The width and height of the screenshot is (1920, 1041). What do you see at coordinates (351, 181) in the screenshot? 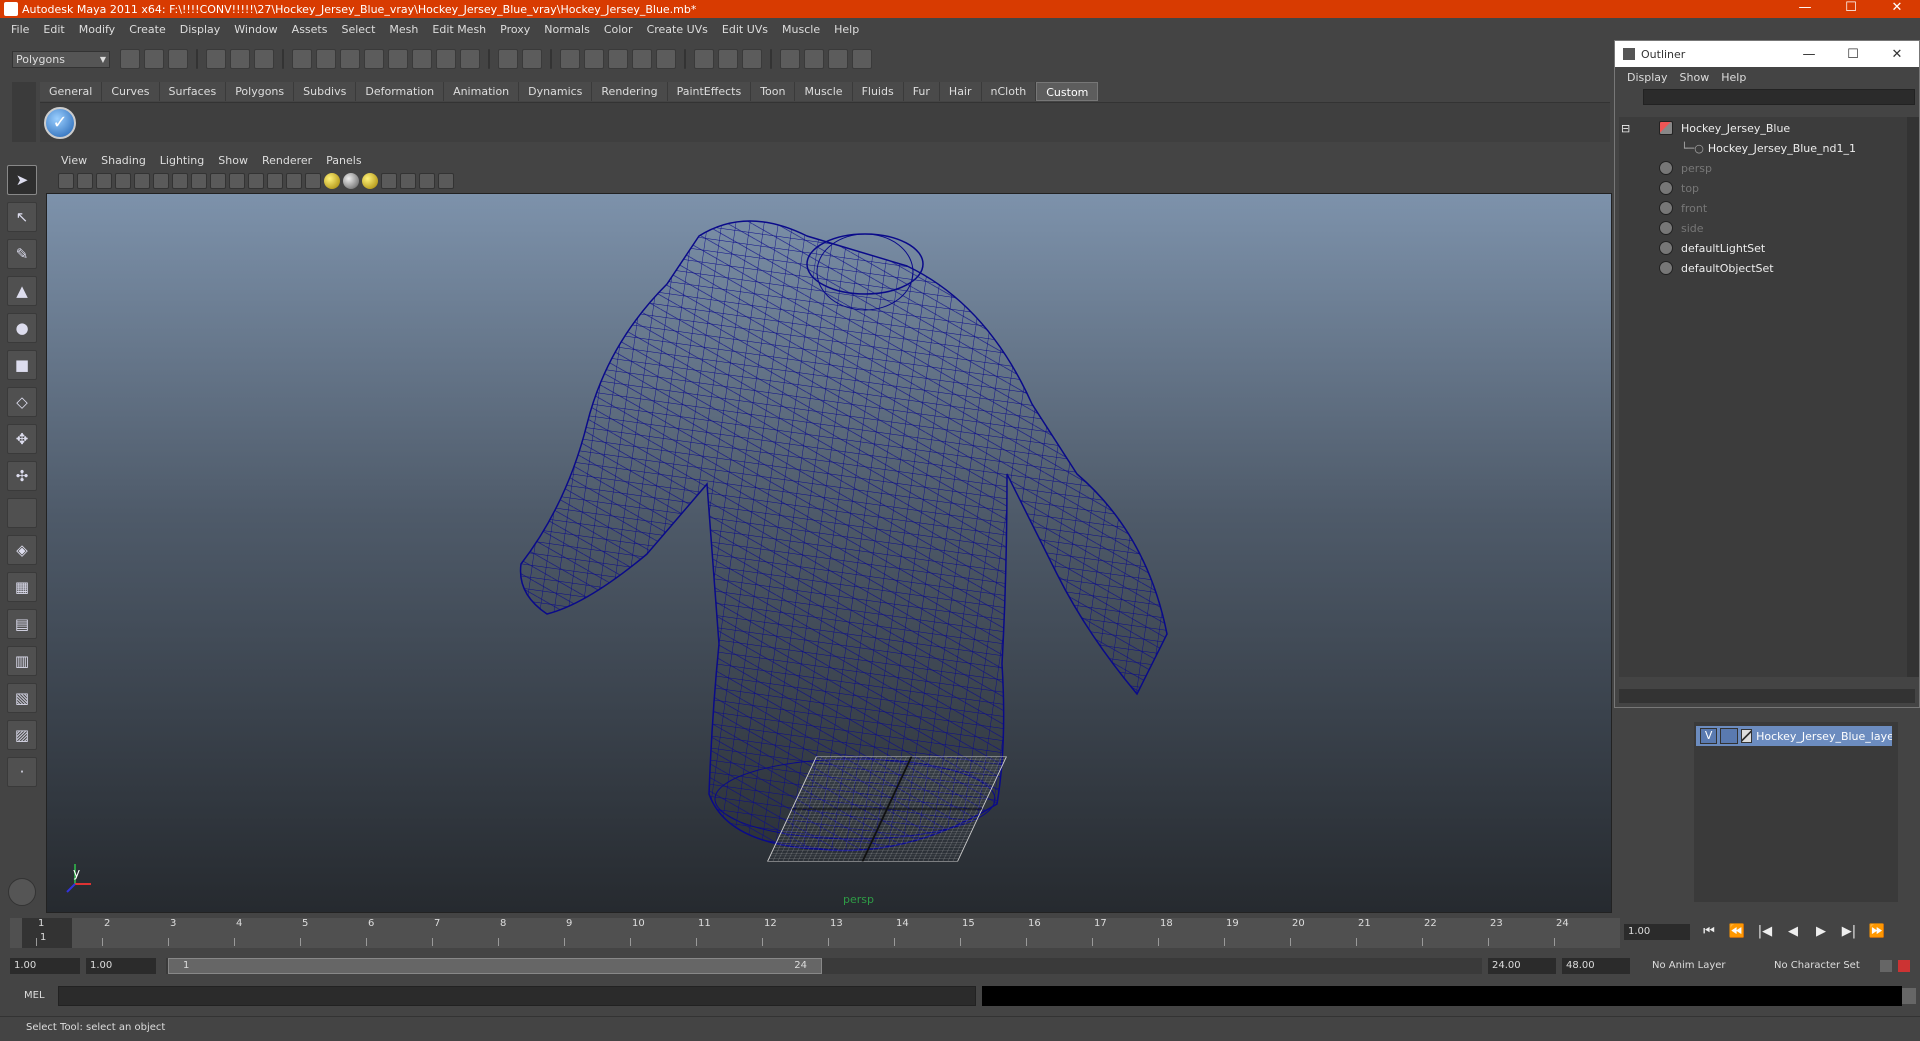
I see `shadows-icon` at bounding box center [351, 181].